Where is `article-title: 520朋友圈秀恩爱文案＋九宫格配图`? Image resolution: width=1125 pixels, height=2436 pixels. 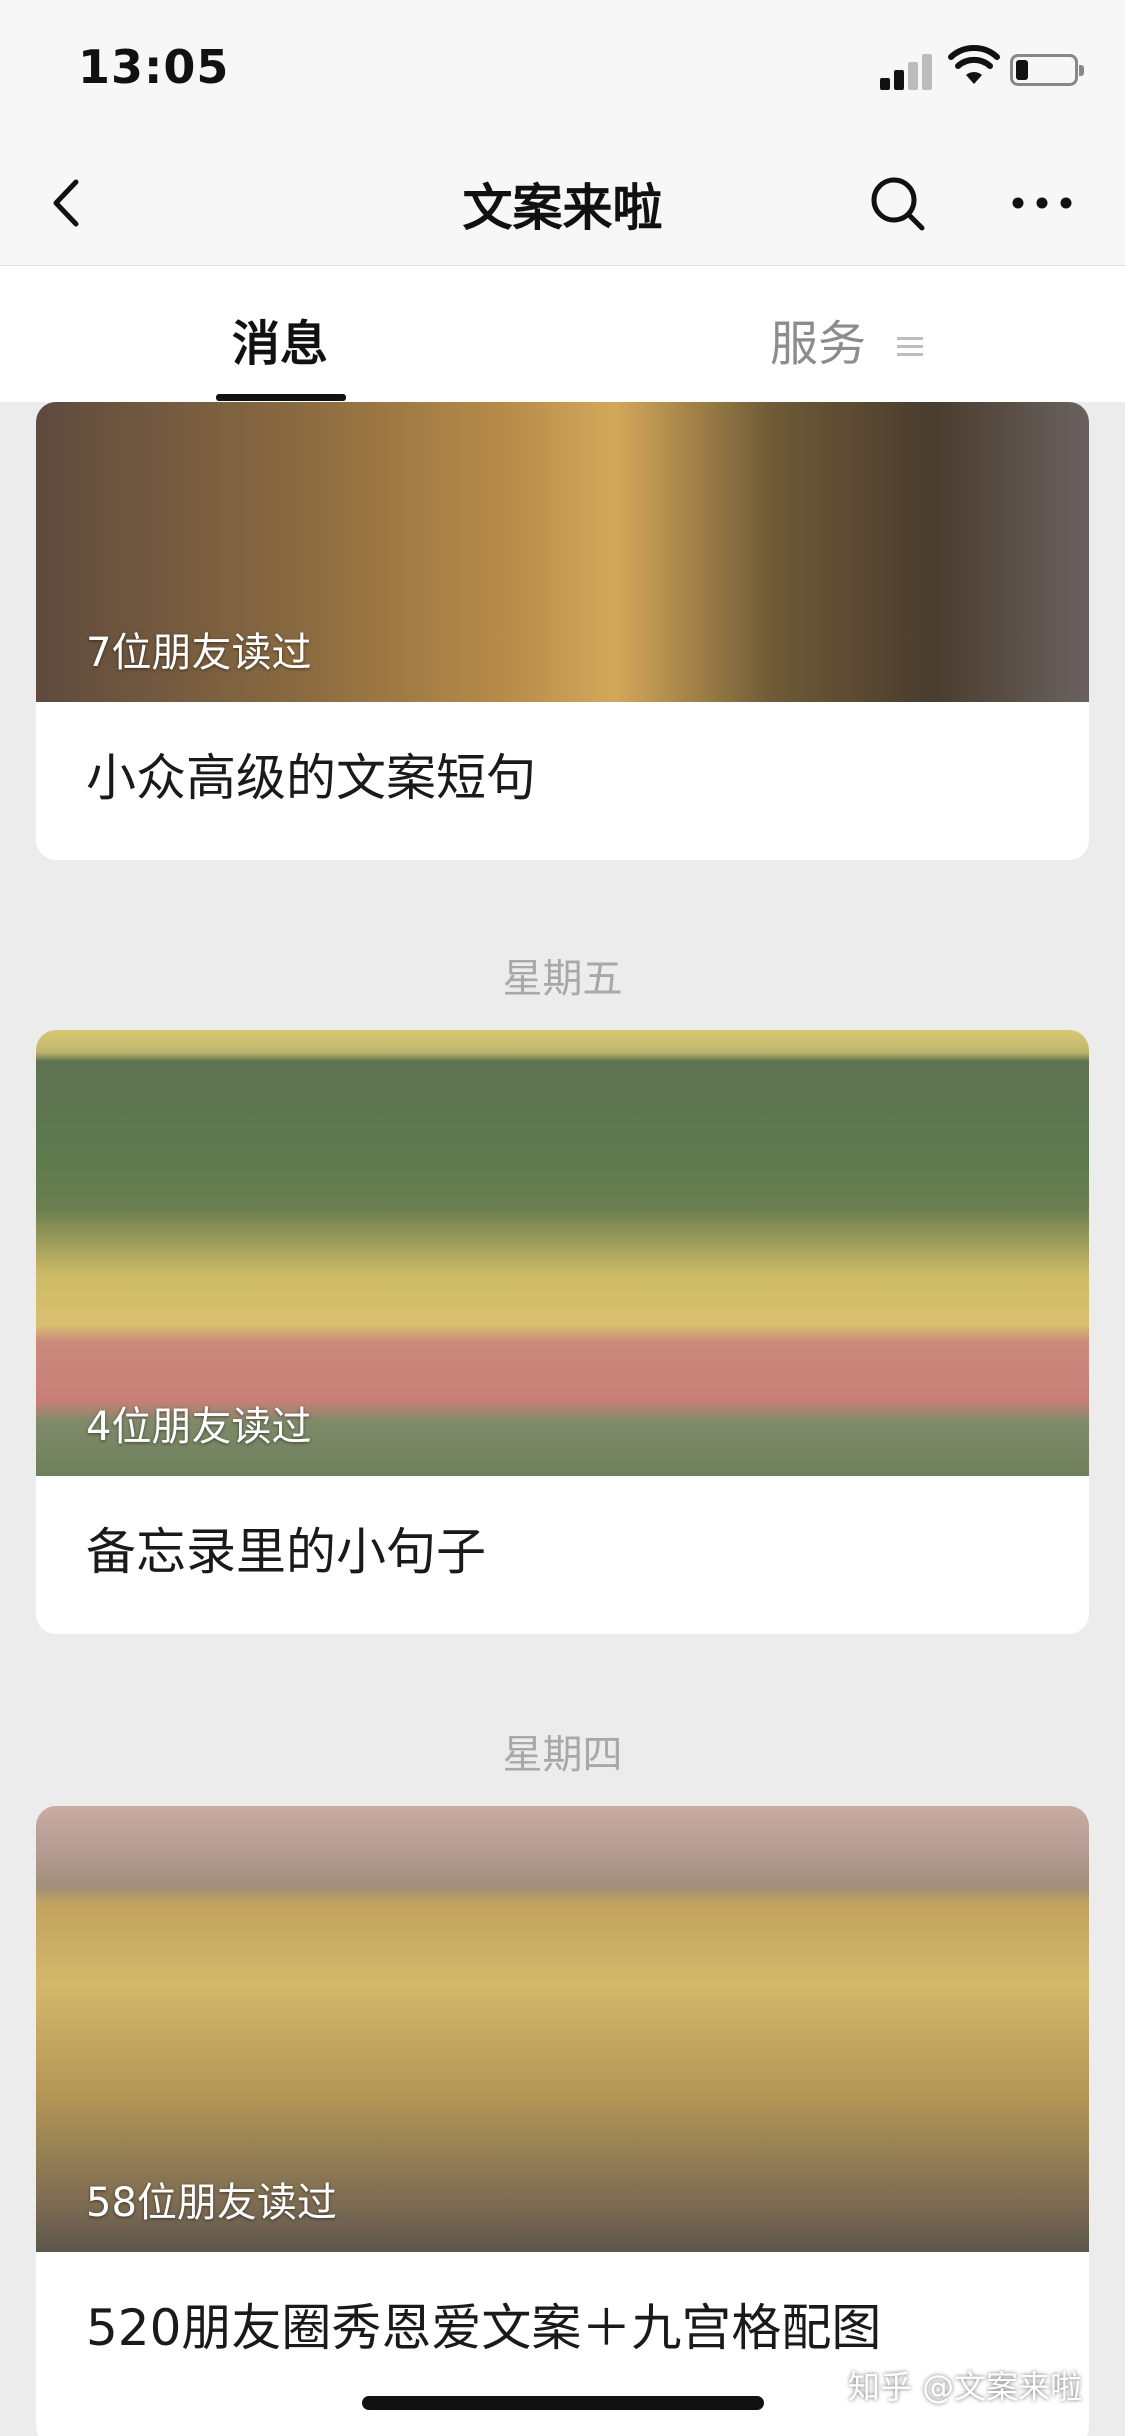 article-title: 520朋友圈秀恩爱文案＋九宫格配图 is located at coordinates (483, 2324).